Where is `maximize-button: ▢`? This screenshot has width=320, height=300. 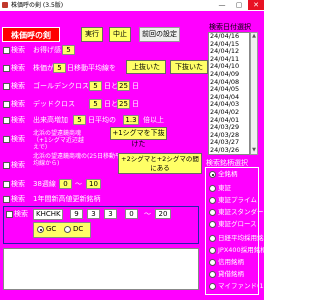
maximize-button: ▢ is located at coordinates (239, 5).